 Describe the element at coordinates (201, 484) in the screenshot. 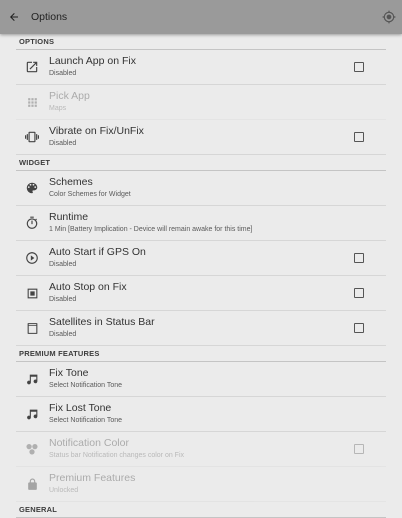

I see `pref-premium-features: Premium Features Unlocked` at that location.